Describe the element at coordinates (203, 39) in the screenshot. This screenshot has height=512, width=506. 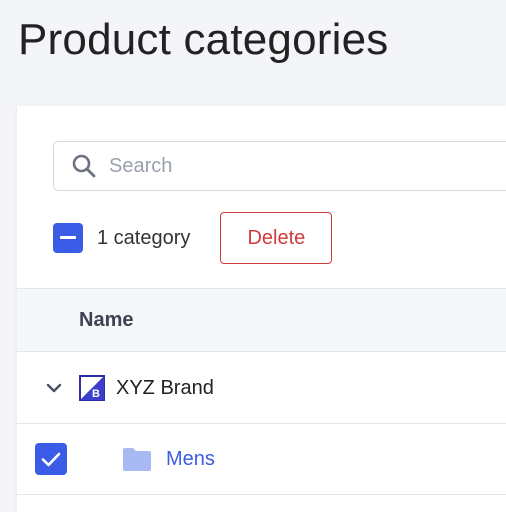
I see `page-title: Product categories` at that location.